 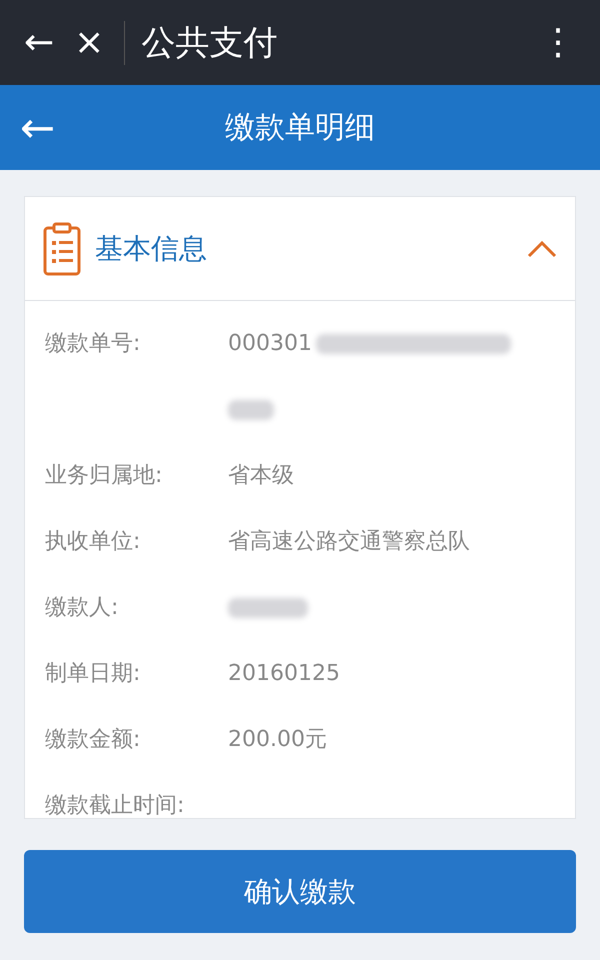 What do you see at coordinates (300, 127) in the screenshot?
I see `page-title: 缴款单明细` at bounding box center [300, 127].